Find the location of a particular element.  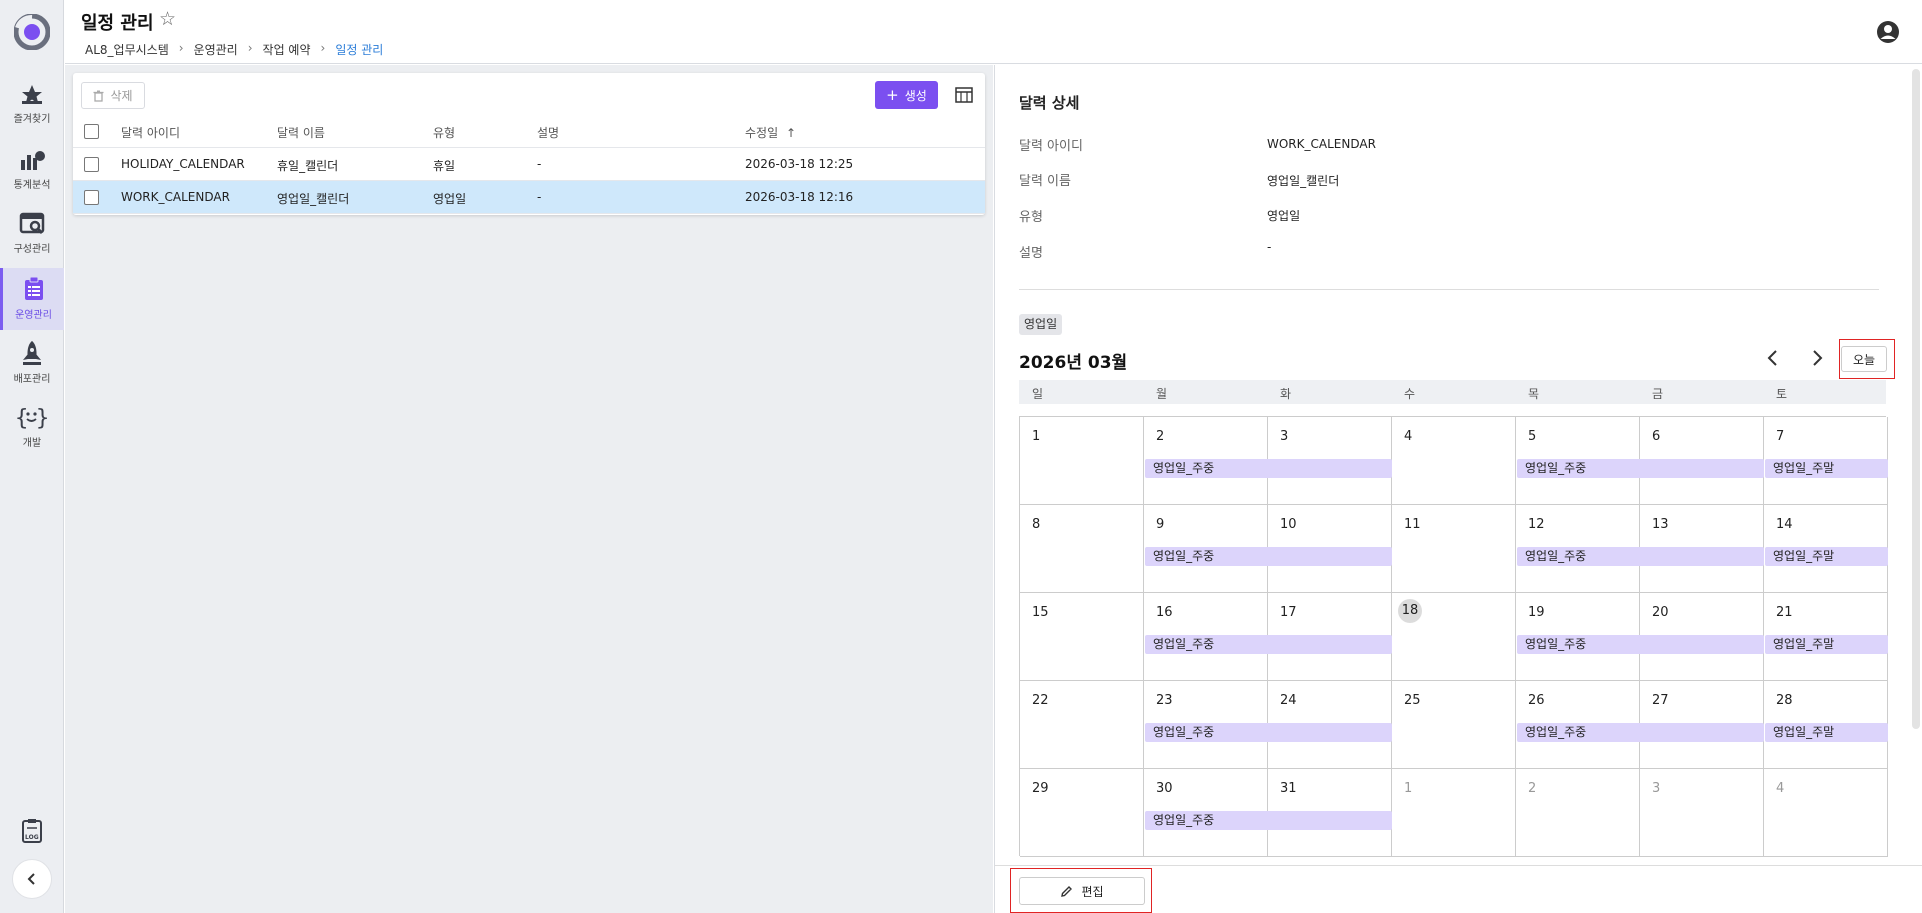

calendar-day-number: 9 is located at coordinates (1160, 524).